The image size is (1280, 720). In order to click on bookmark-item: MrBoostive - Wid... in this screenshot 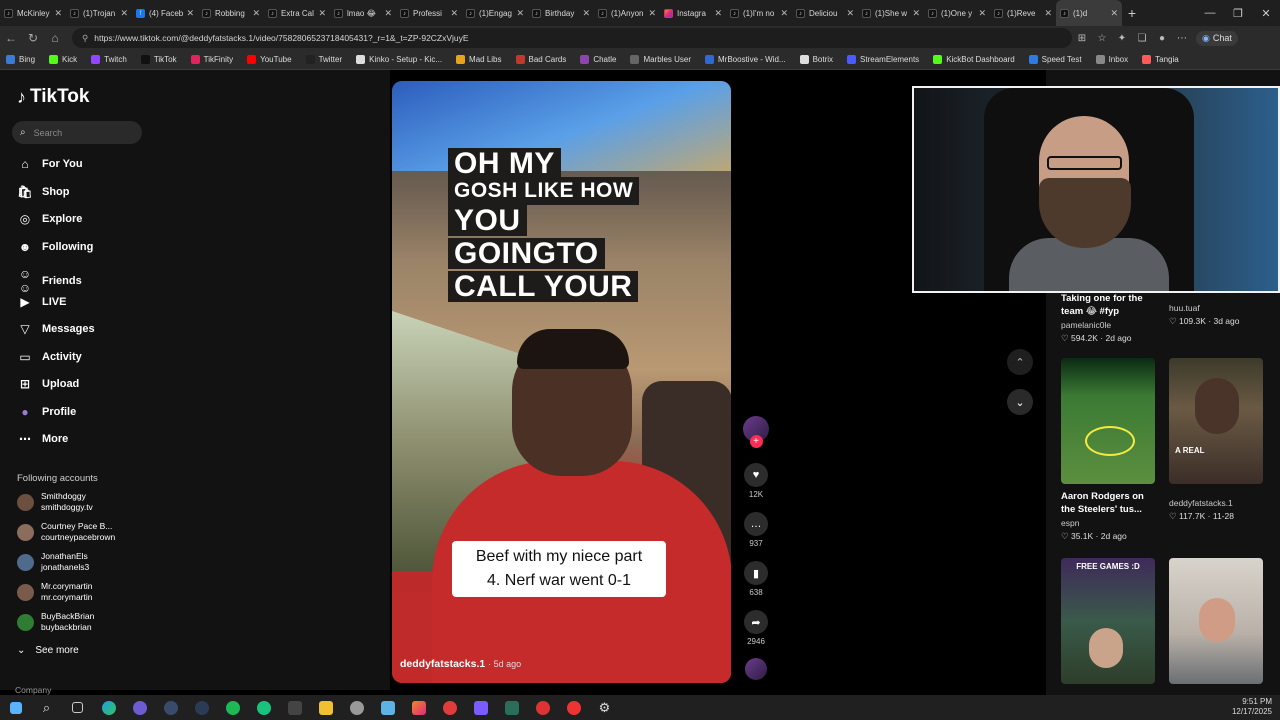, I will do `click(745, 59)`.